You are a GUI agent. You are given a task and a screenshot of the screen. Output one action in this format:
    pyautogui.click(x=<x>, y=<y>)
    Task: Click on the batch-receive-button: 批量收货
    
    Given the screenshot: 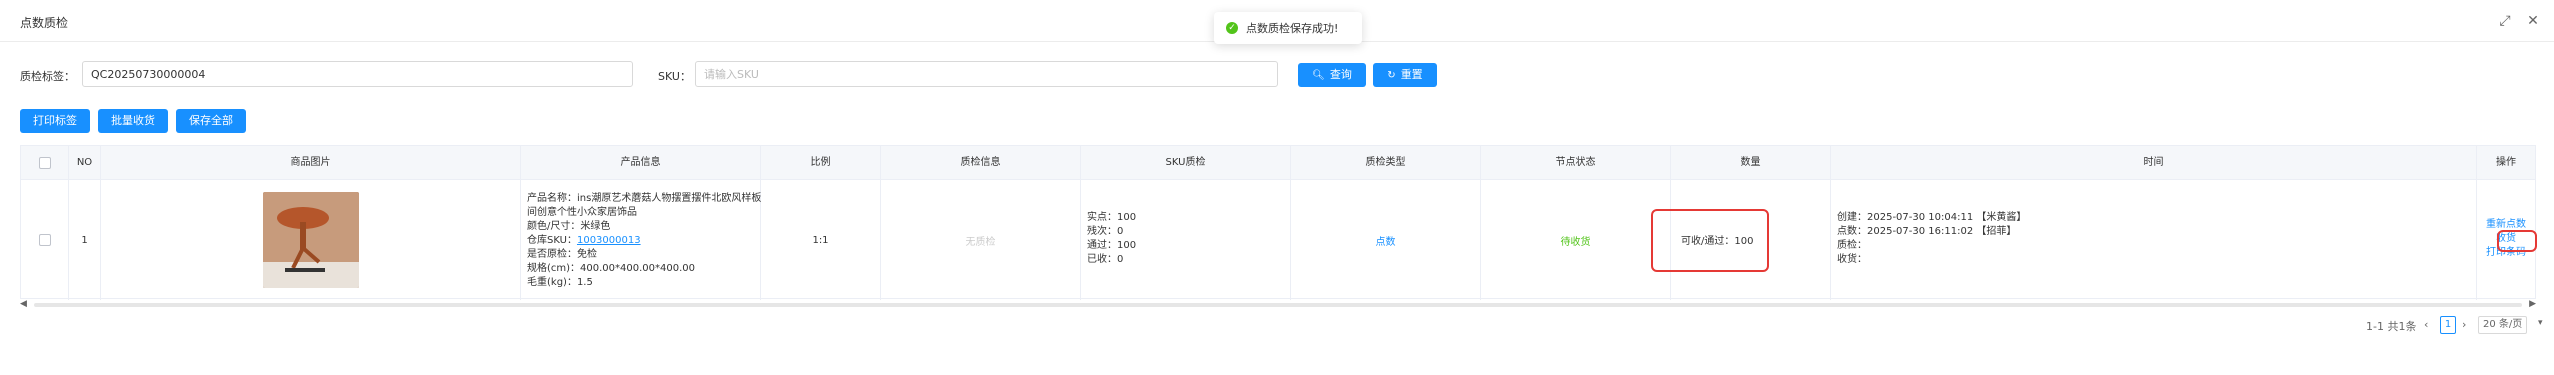 What is the action you would take?
    pyautogui.click(x=133, y=121)
    